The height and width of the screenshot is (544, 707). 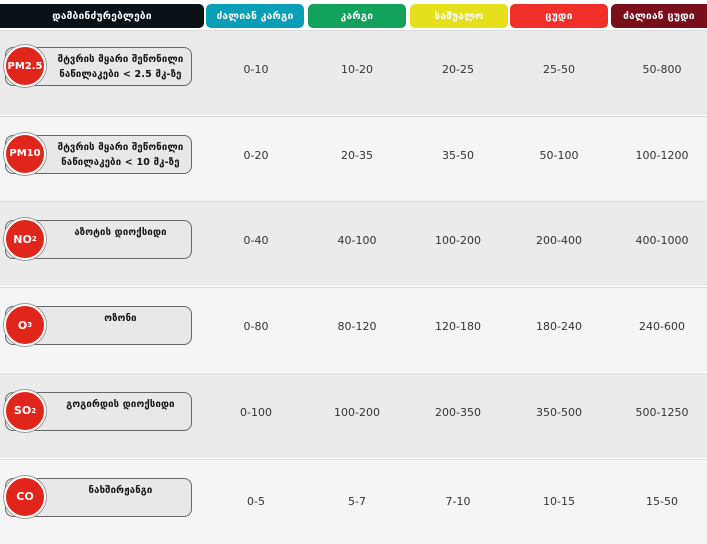 I want to click on range-value: 7-10, so click(x=458, y=501).